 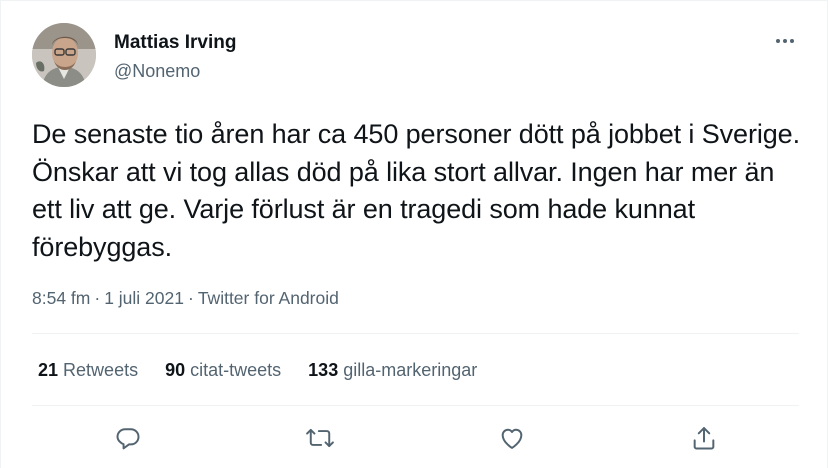 What do you see at coordinates (414, 438) in the screenshot?
I see `tweet-actions` at bounding box center [414, 438].